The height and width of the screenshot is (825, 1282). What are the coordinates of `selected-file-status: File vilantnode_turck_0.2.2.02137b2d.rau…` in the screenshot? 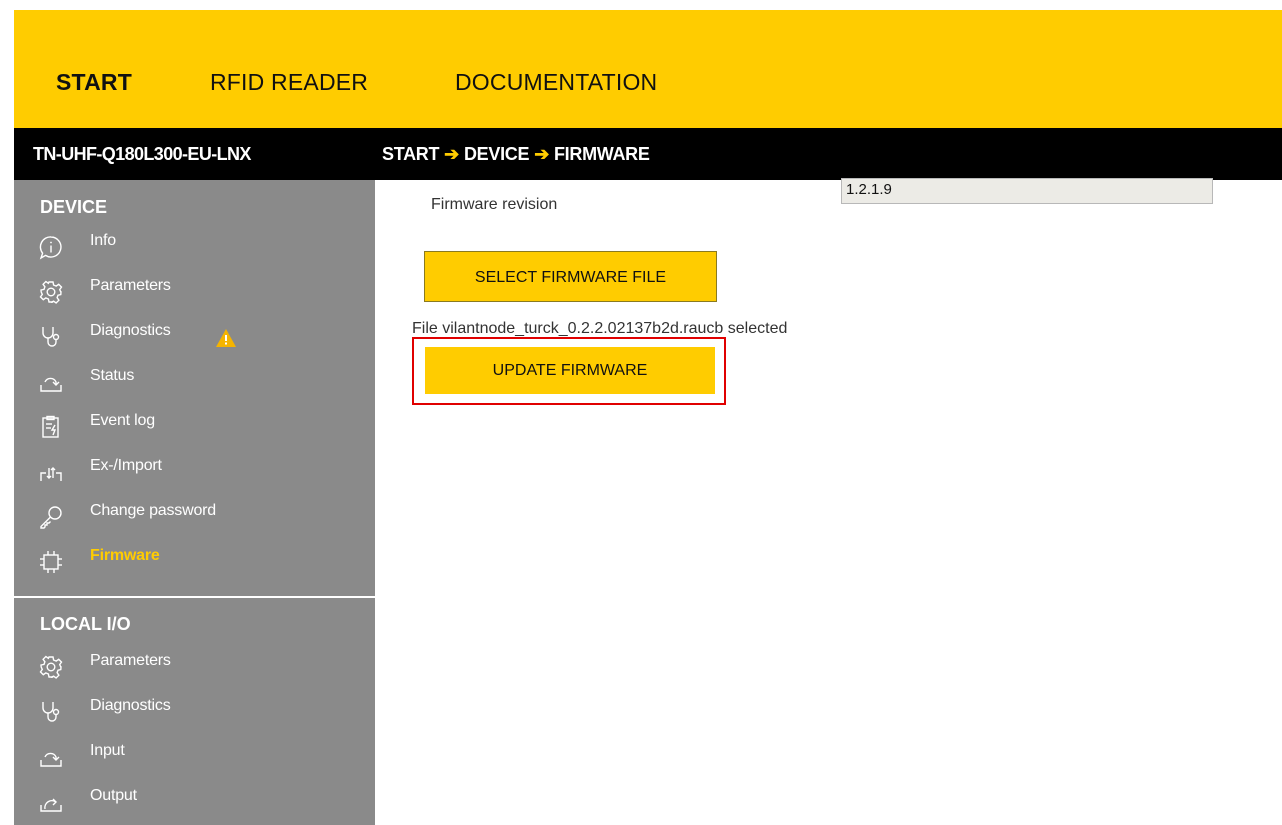 It's located at (600, 328).